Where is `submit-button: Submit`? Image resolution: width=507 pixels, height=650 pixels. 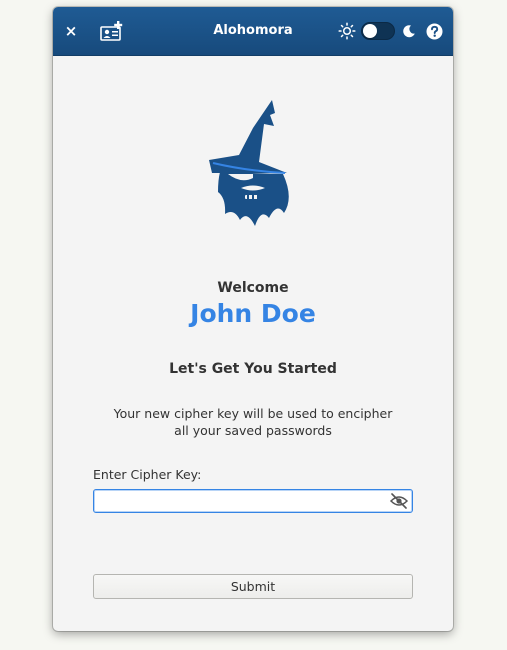 submit-button: Submit is located at coordinates (253, 586).